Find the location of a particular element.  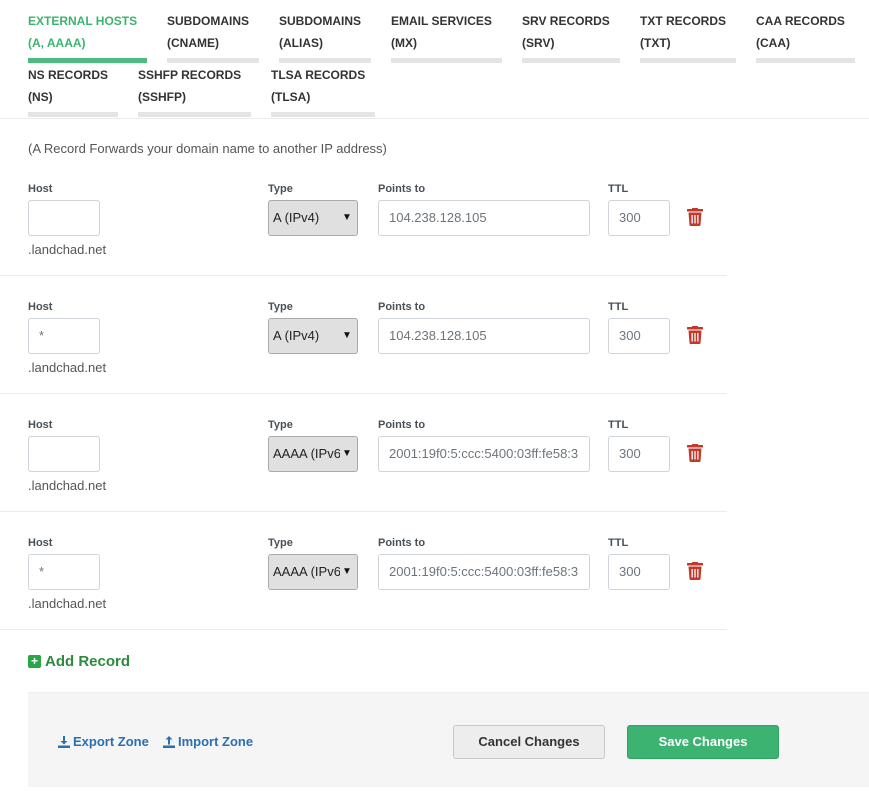

download-icon is located at coordinates (64, 741).